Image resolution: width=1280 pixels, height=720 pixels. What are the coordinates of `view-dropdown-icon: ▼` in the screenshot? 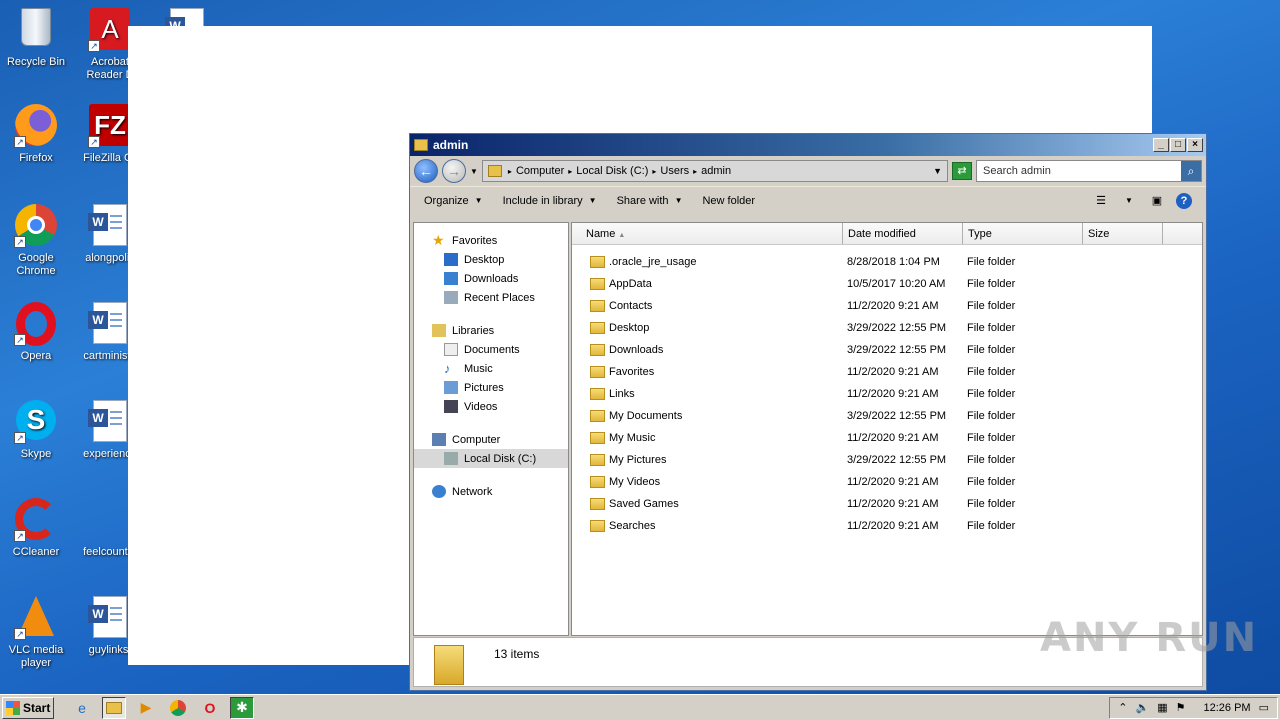 It's located at (1129, 201).